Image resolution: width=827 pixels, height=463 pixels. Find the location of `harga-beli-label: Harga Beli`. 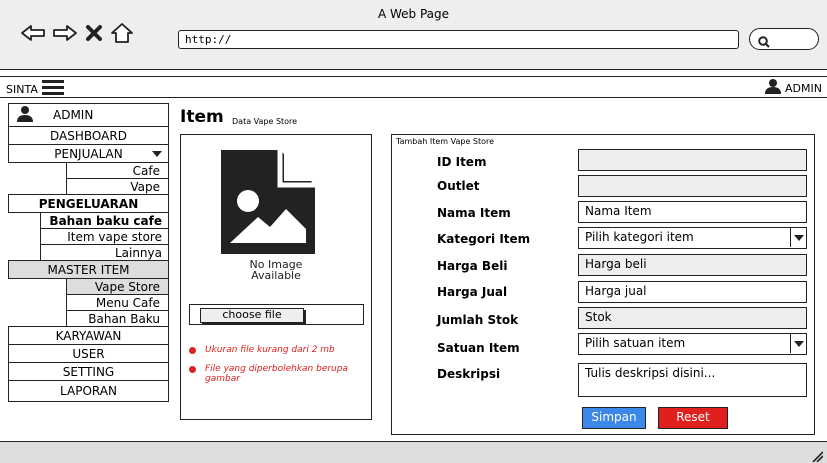

harga-beli-label: Harga Beli is located at coordinates (472, 266).